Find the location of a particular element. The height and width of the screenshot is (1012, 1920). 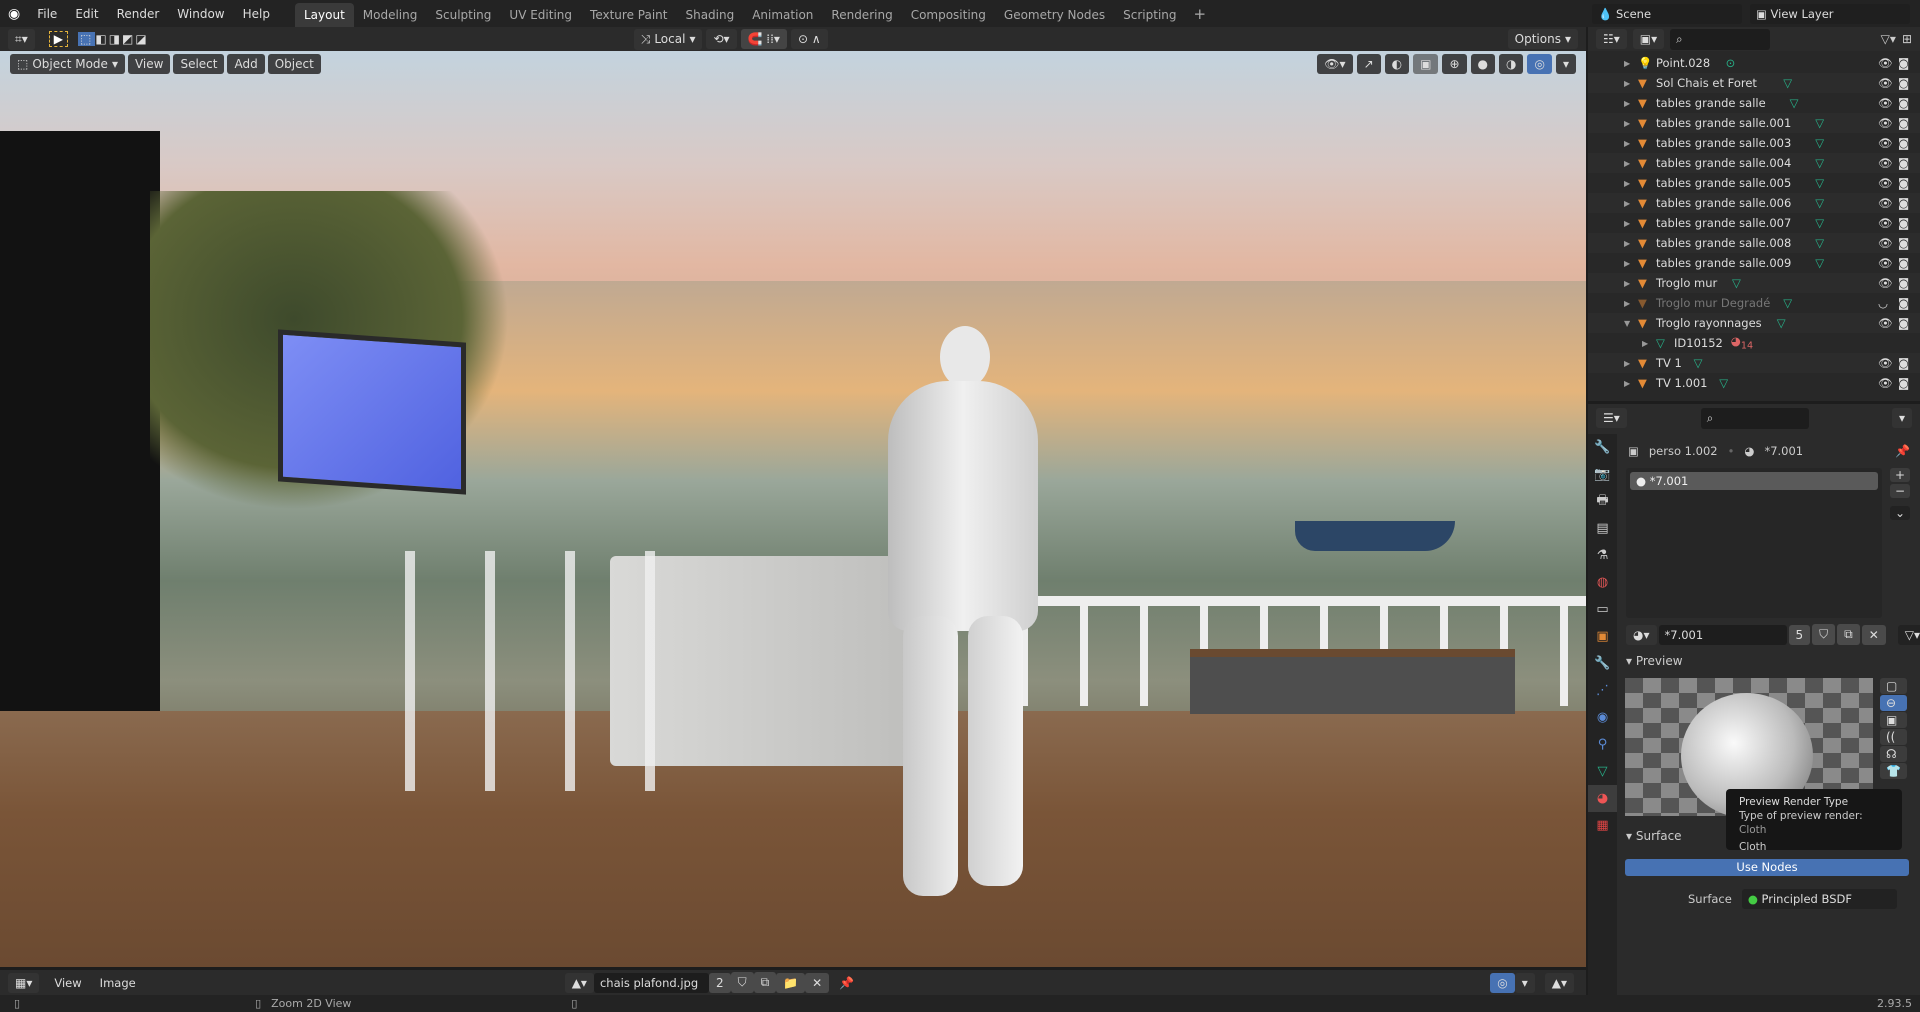

tab-collection: ▭ is located at coordinates (1602, 609).